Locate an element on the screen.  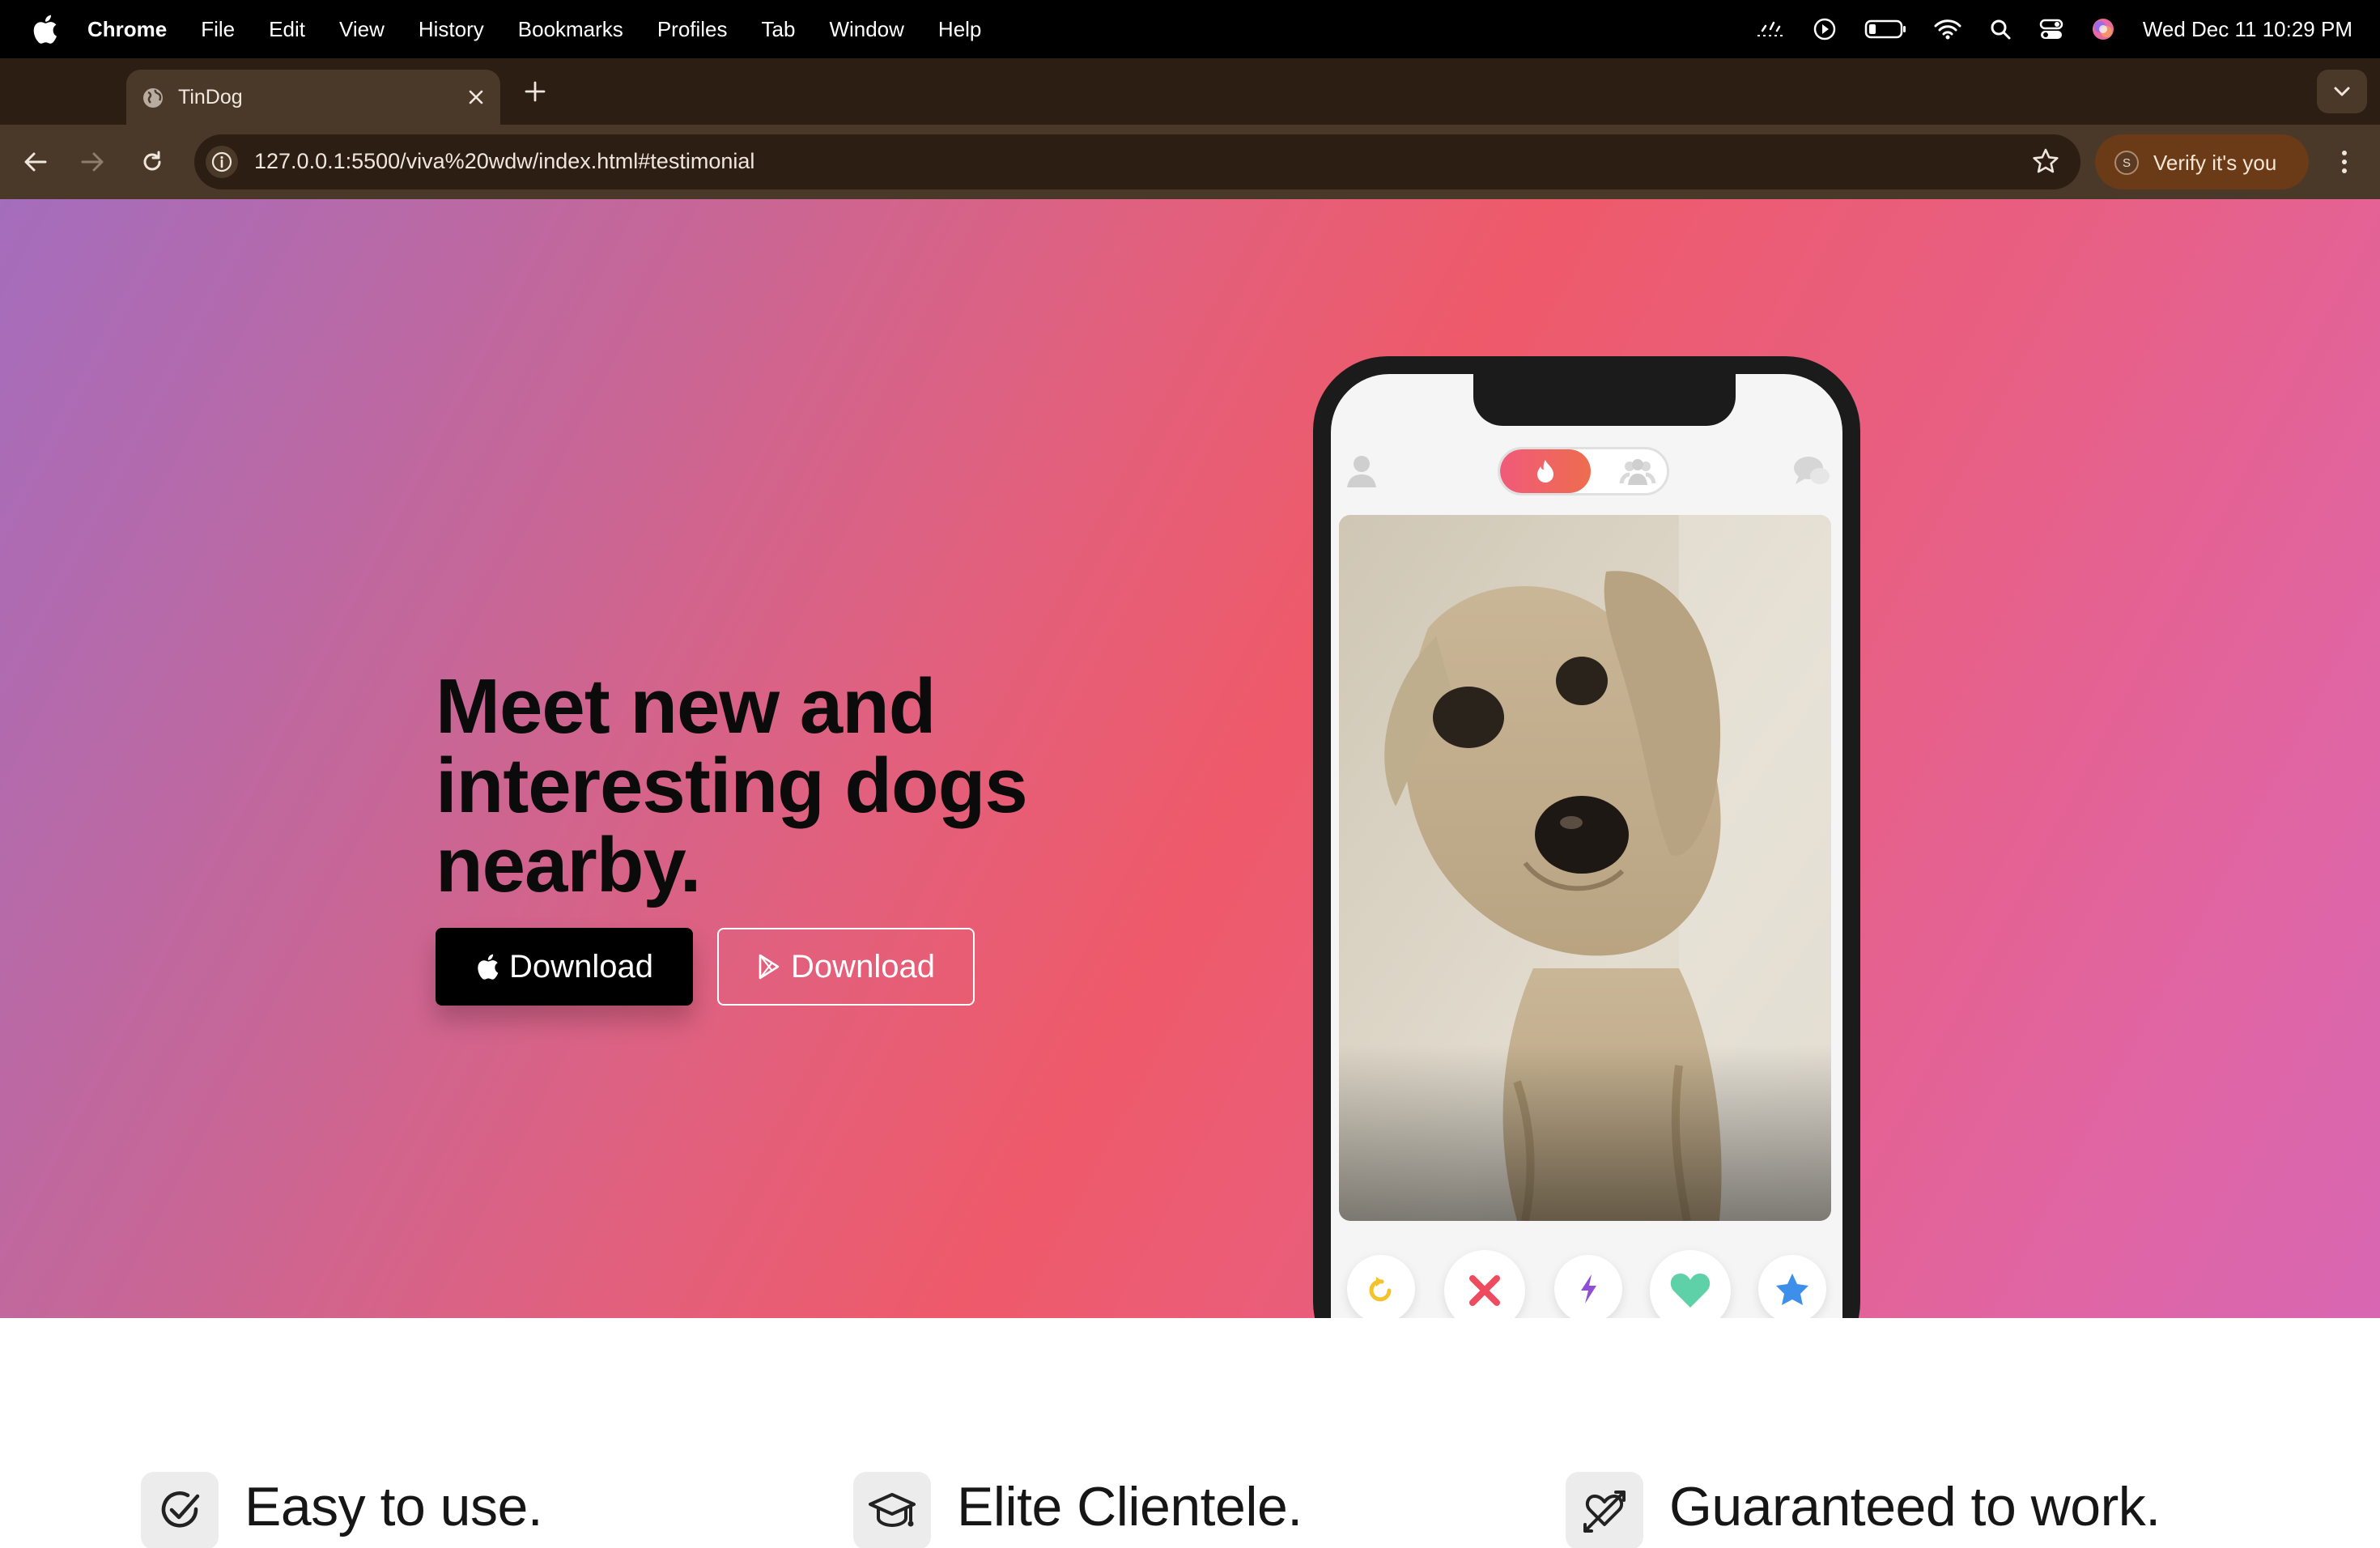
circle-check-icon is located at coordinates (180, 1510).